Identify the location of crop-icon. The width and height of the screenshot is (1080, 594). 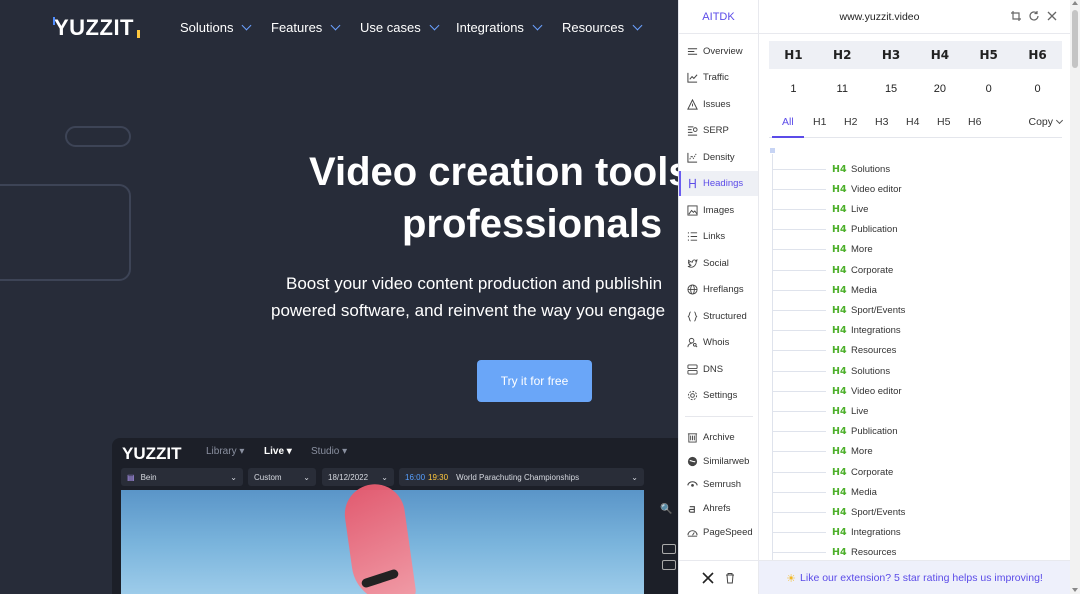
(1016, 16).